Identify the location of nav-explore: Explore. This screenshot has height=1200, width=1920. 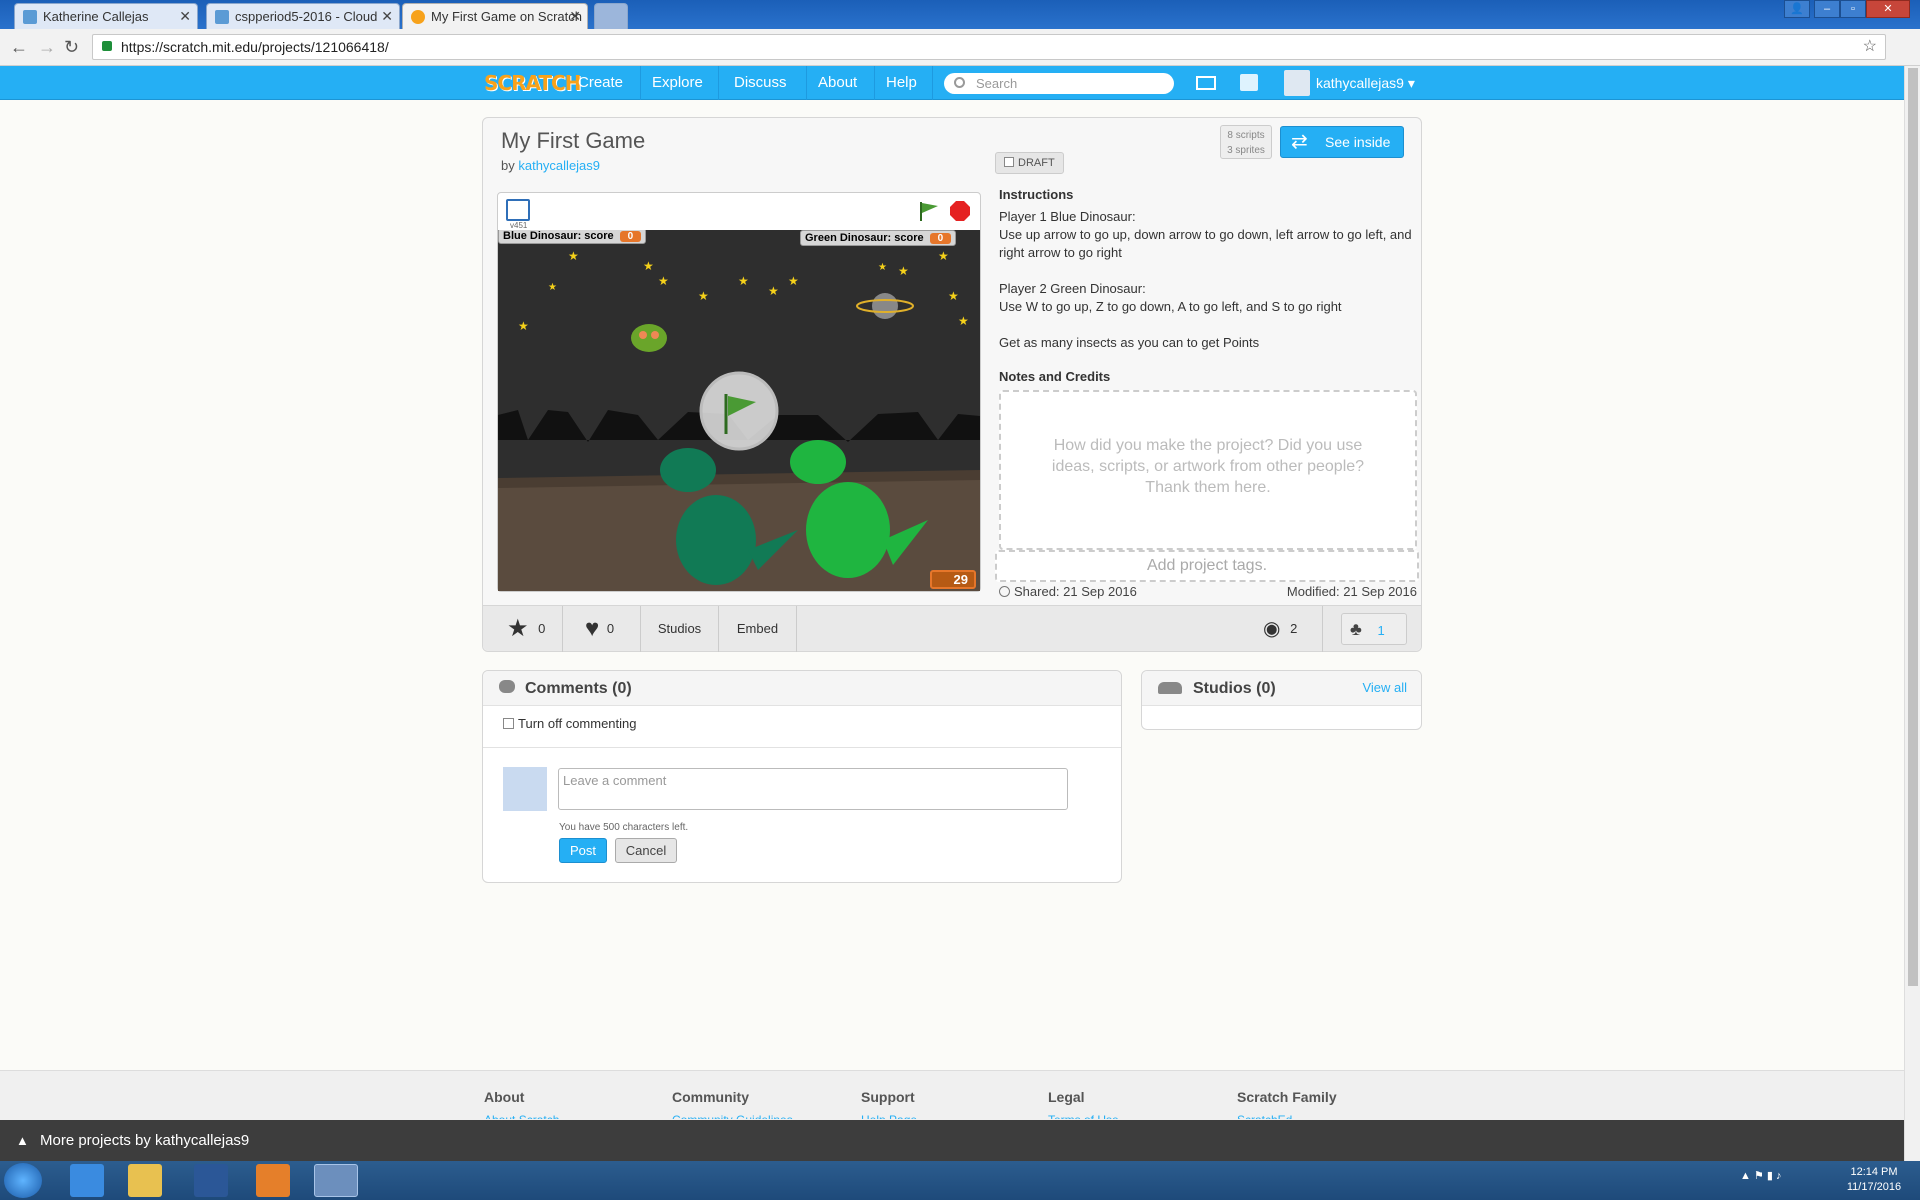
(677, 83).